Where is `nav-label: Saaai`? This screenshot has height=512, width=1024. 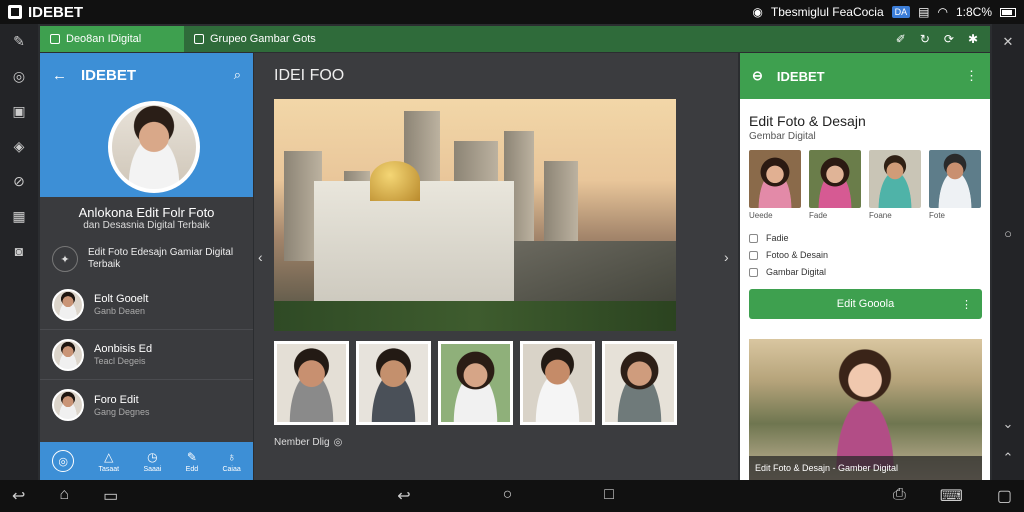 nav-label: Saaai is located at coordinates (152, 469).